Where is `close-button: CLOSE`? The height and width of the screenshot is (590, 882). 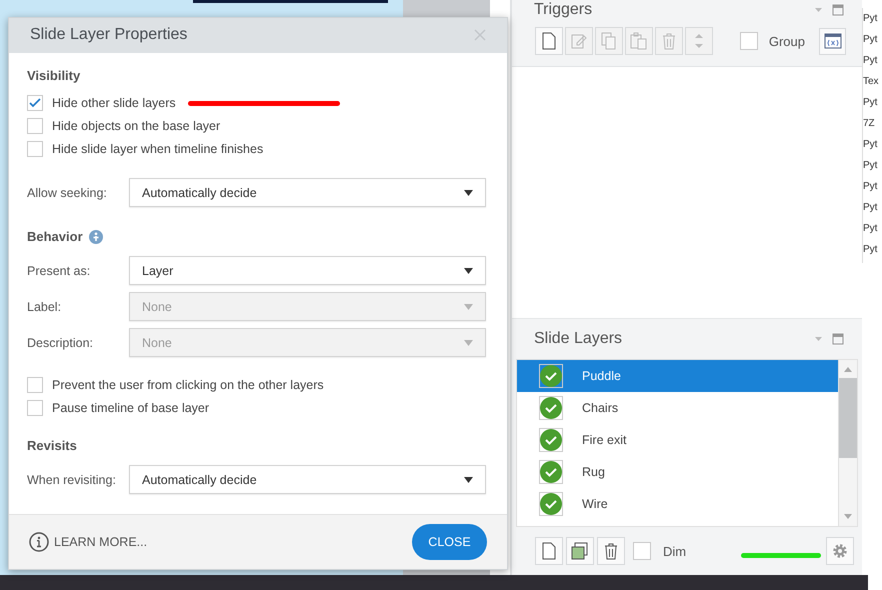 close-button: CLOSE is located at coordinates (449, 542).